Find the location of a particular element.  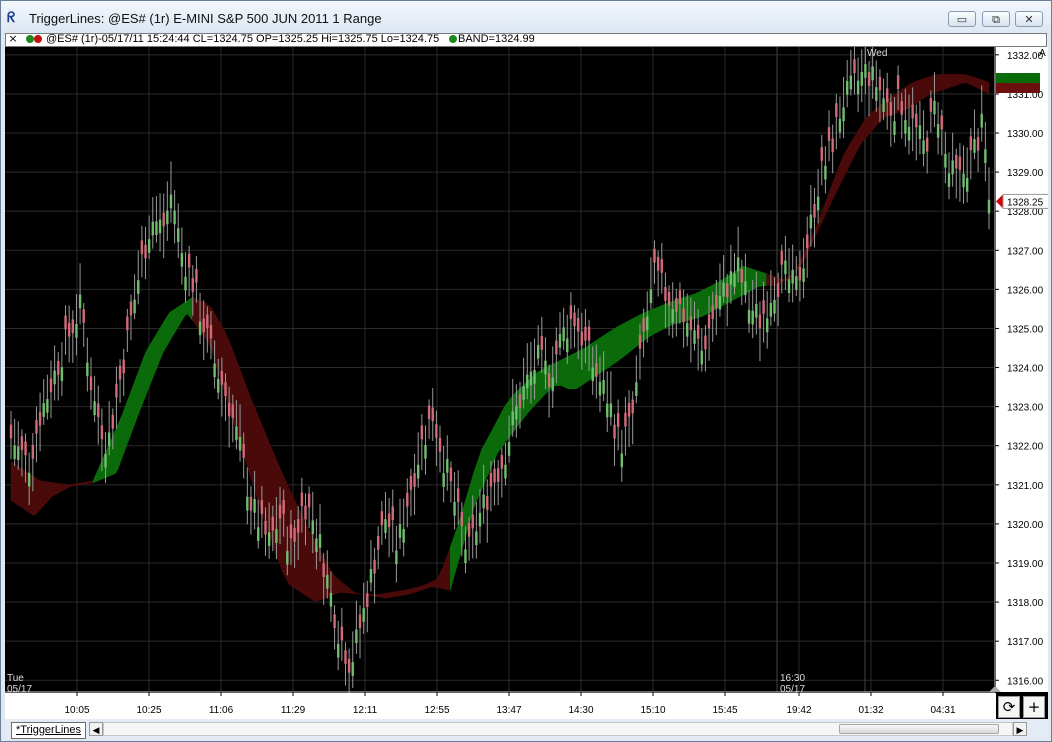

close-button: ✕ is located at coordinates (1029, 19).